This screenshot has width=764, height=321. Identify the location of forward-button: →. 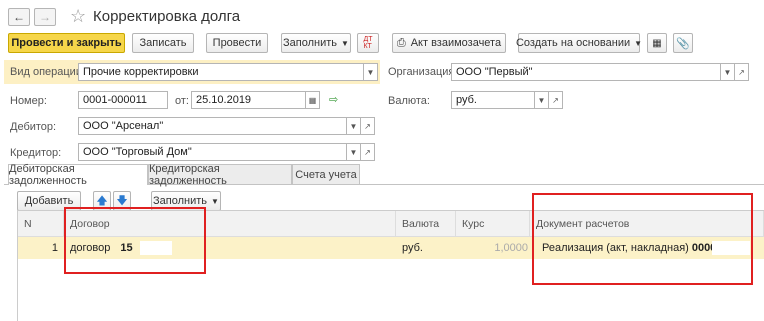
(45, 17).